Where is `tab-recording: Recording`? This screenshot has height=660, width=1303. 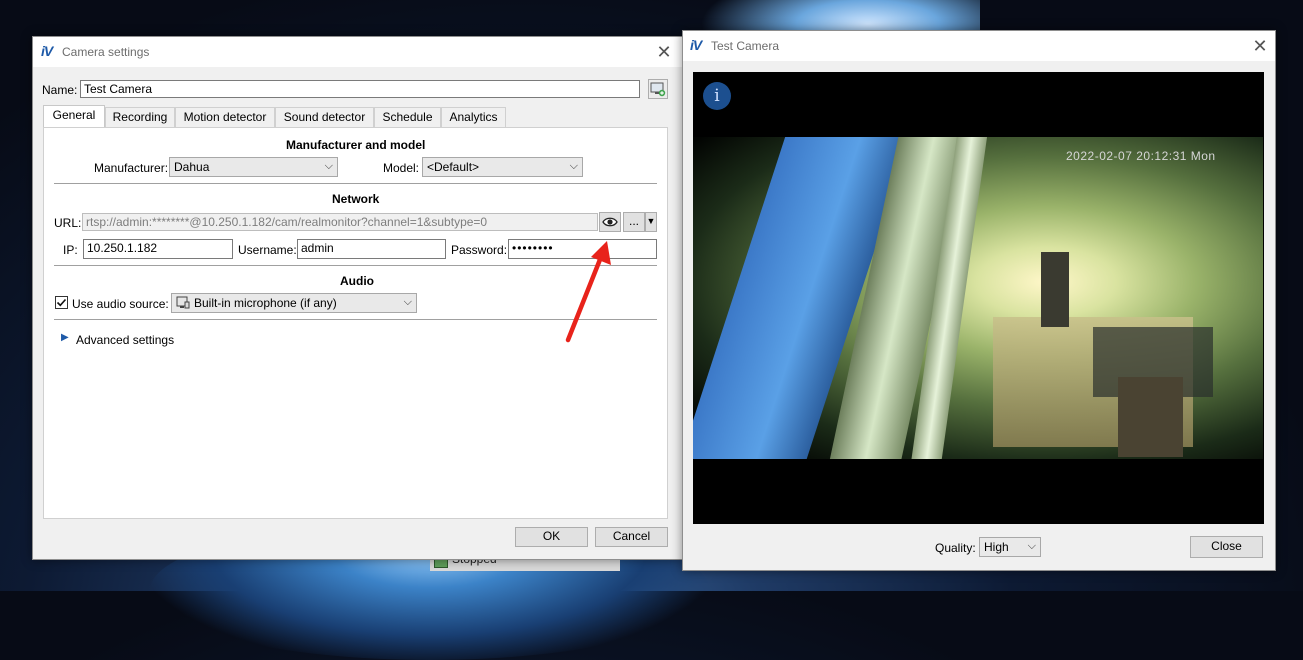
tab-recording: Recording is located at coordinates (140, 117).